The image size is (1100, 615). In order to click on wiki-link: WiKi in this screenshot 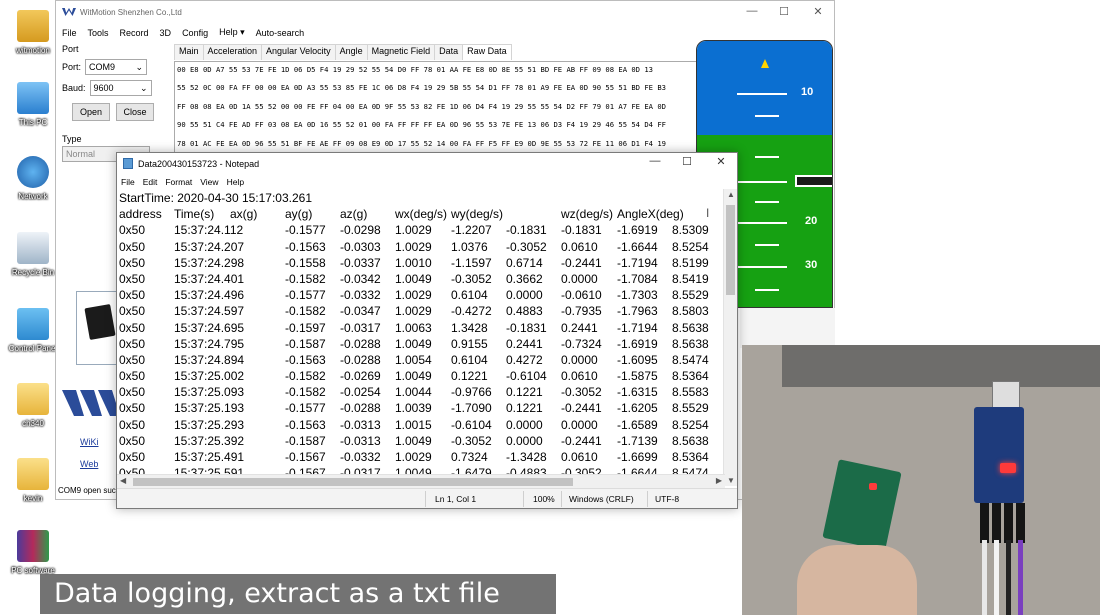, I will do `click(89, 442)`.